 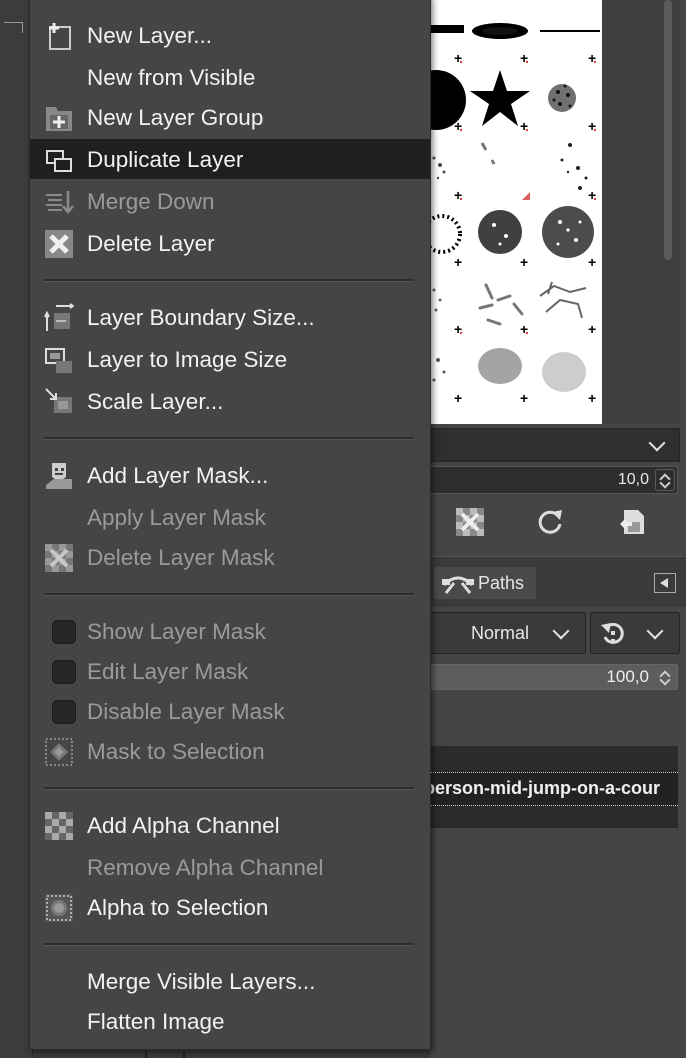 I want to click on menu-item-new-from-visible: New from Visible, so click(x=230, y=77).